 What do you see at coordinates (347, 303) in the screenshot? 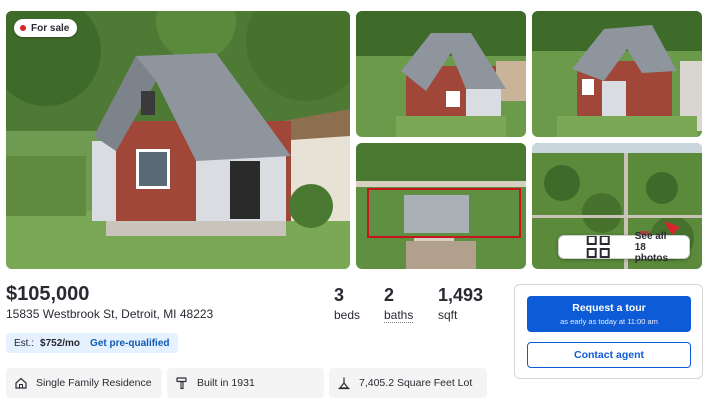
I see `beds-stat: 3 beds` at bounding box center [347, 303].